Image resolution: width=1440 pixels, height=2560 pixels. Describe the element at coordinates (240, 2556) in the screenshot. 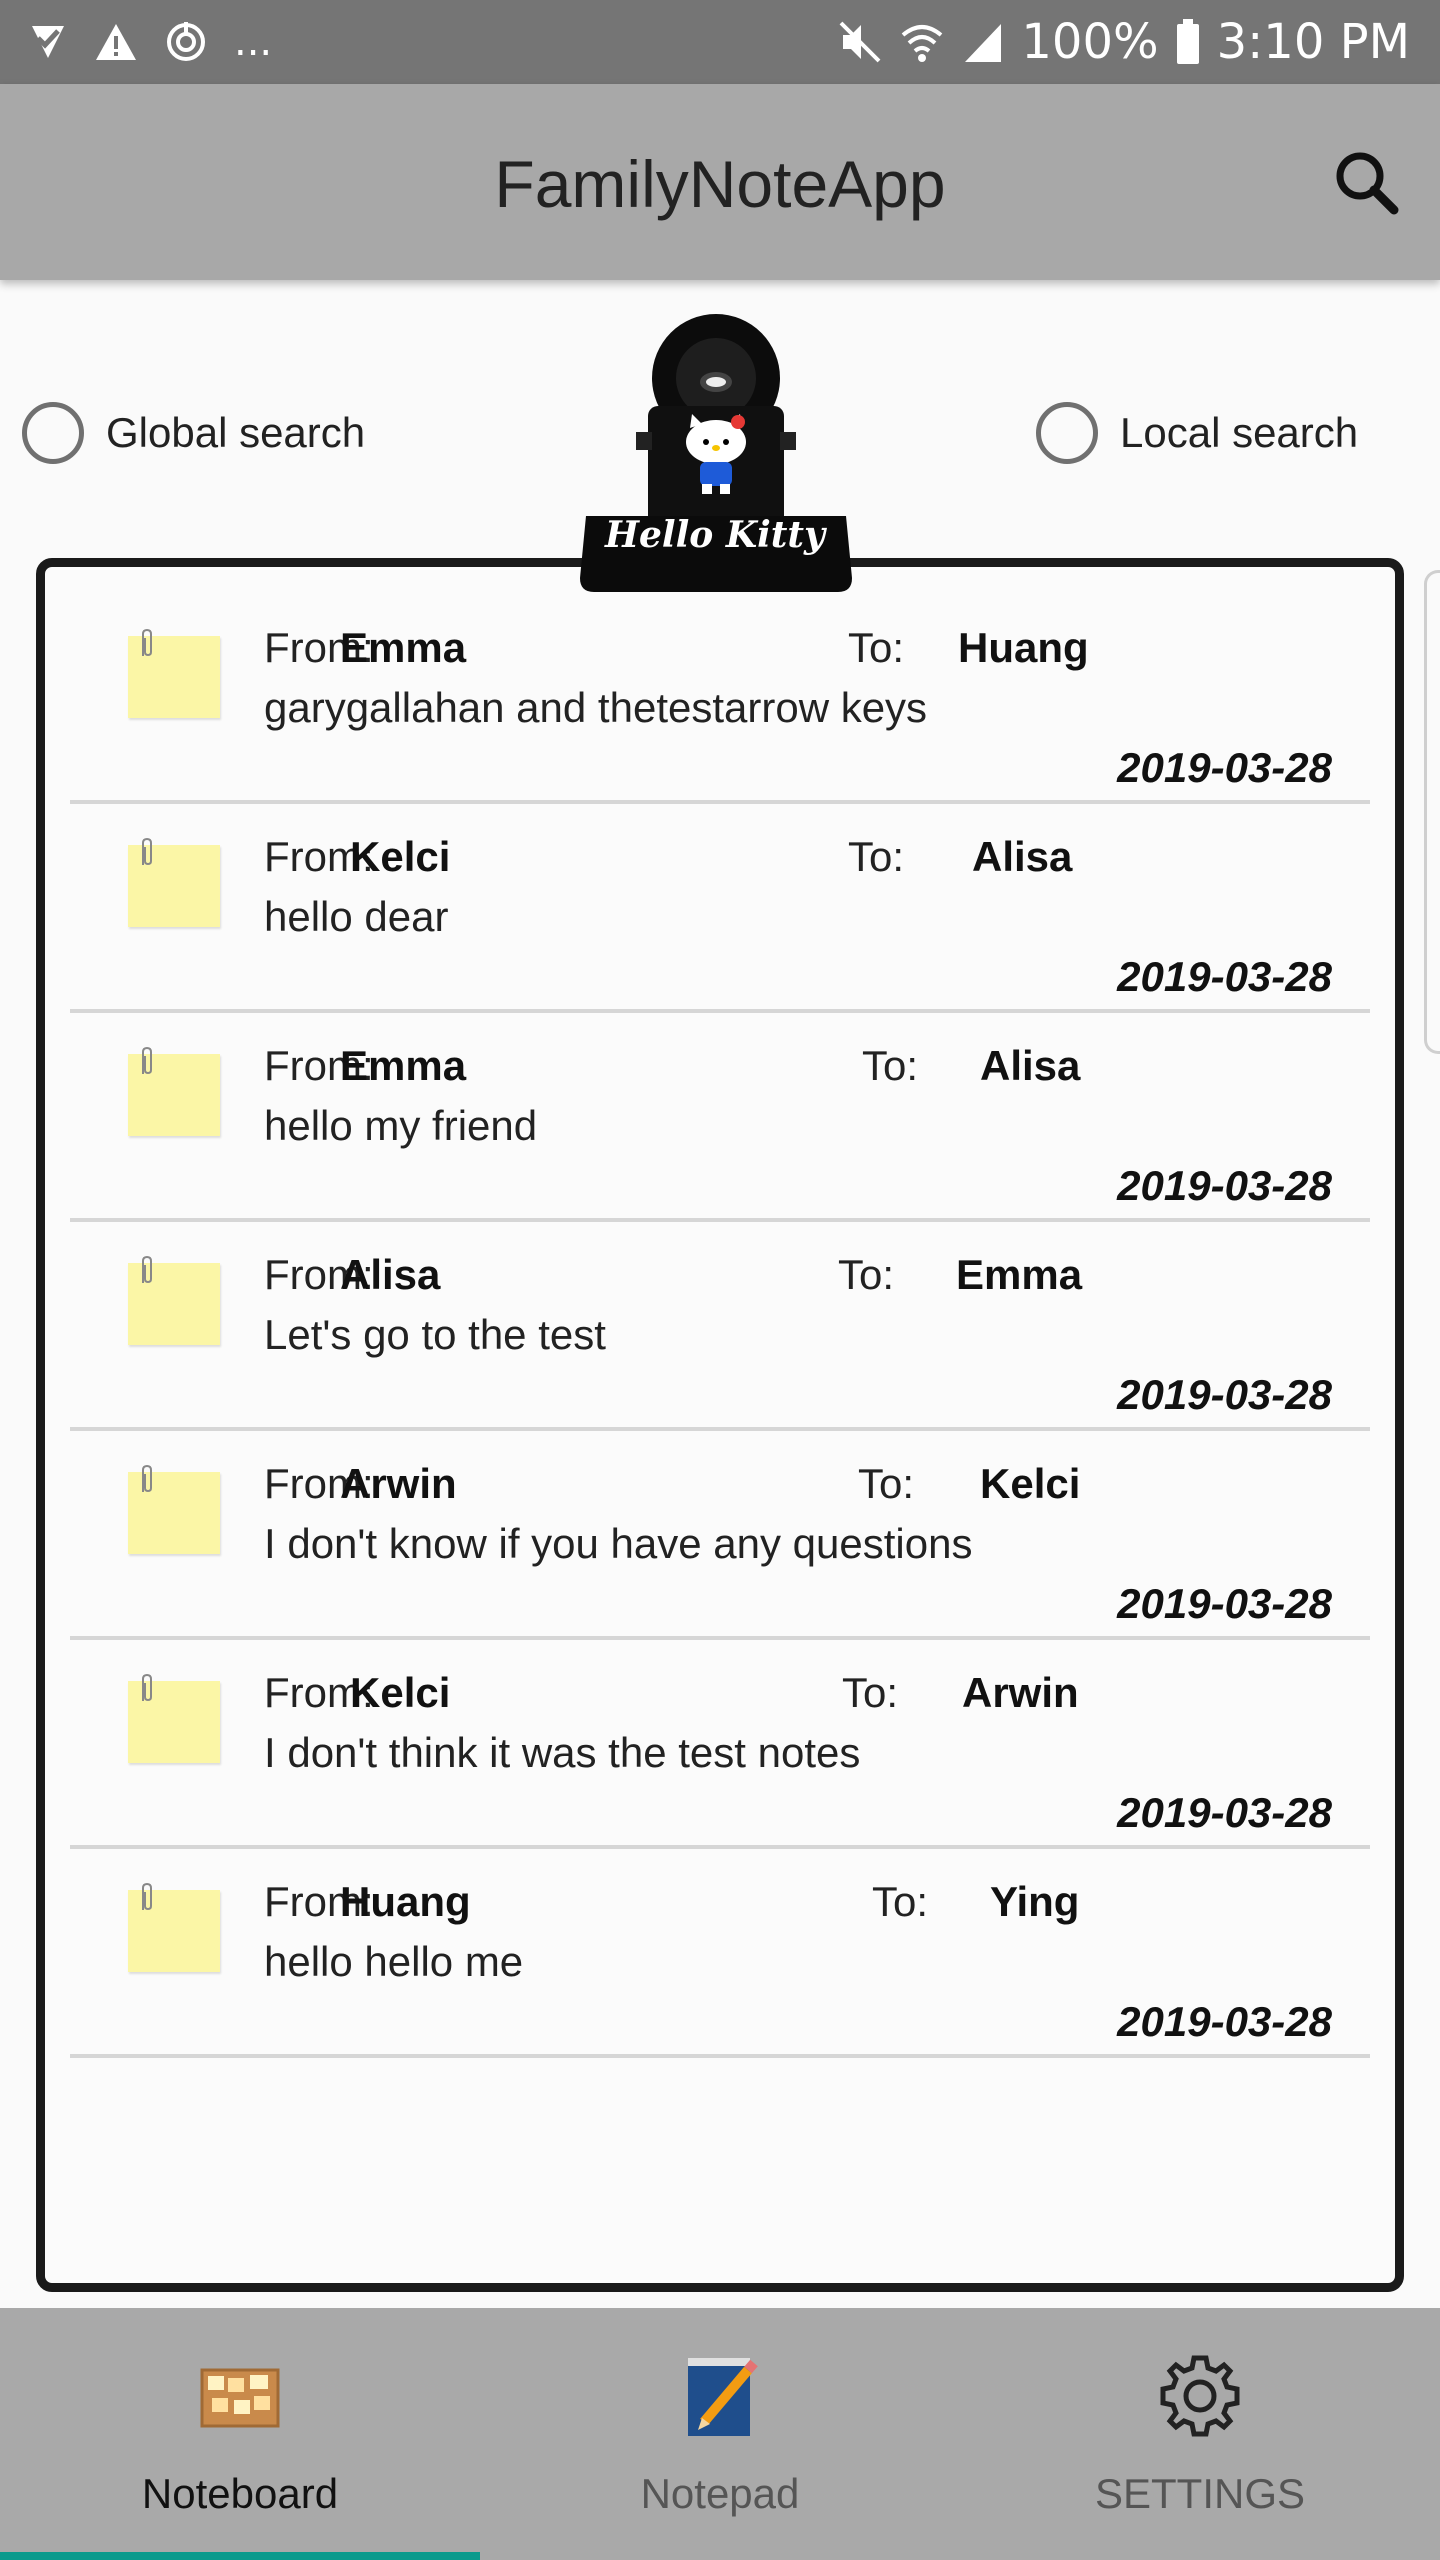

I see `active-tab-indicator` at that location.